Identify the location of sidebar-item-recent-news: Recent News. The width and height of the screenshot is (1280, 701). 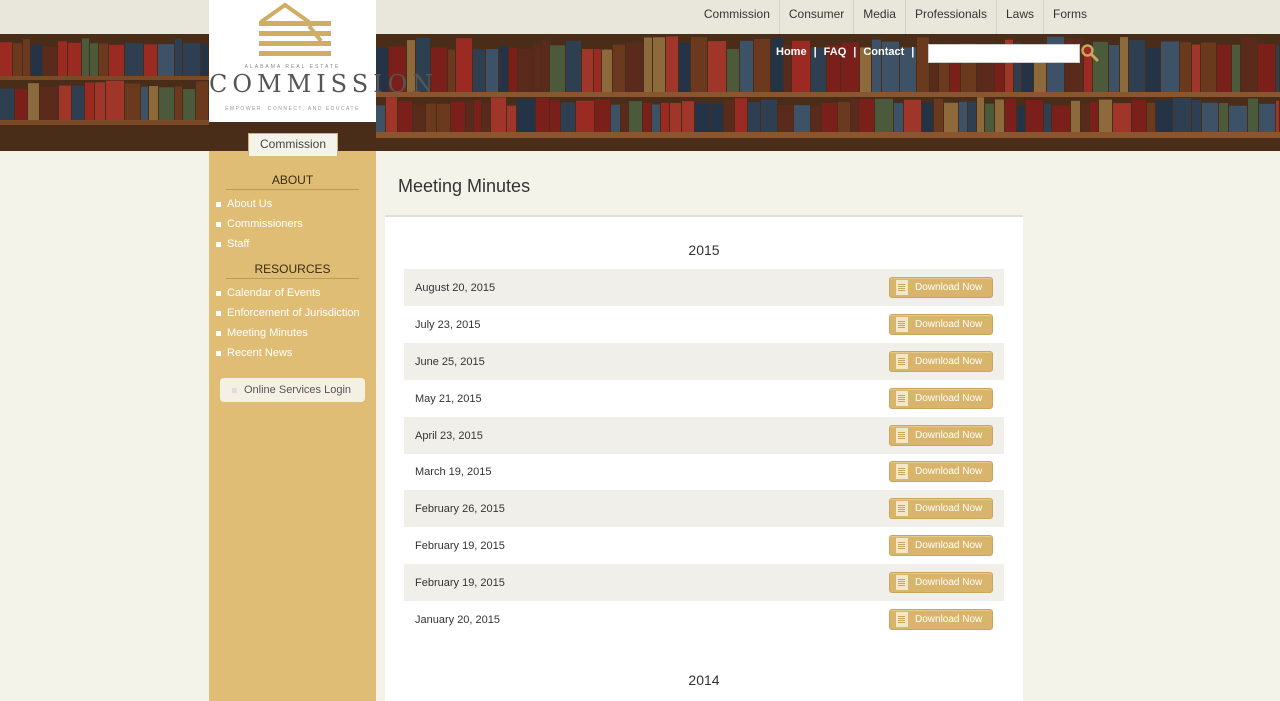
(254, 353).